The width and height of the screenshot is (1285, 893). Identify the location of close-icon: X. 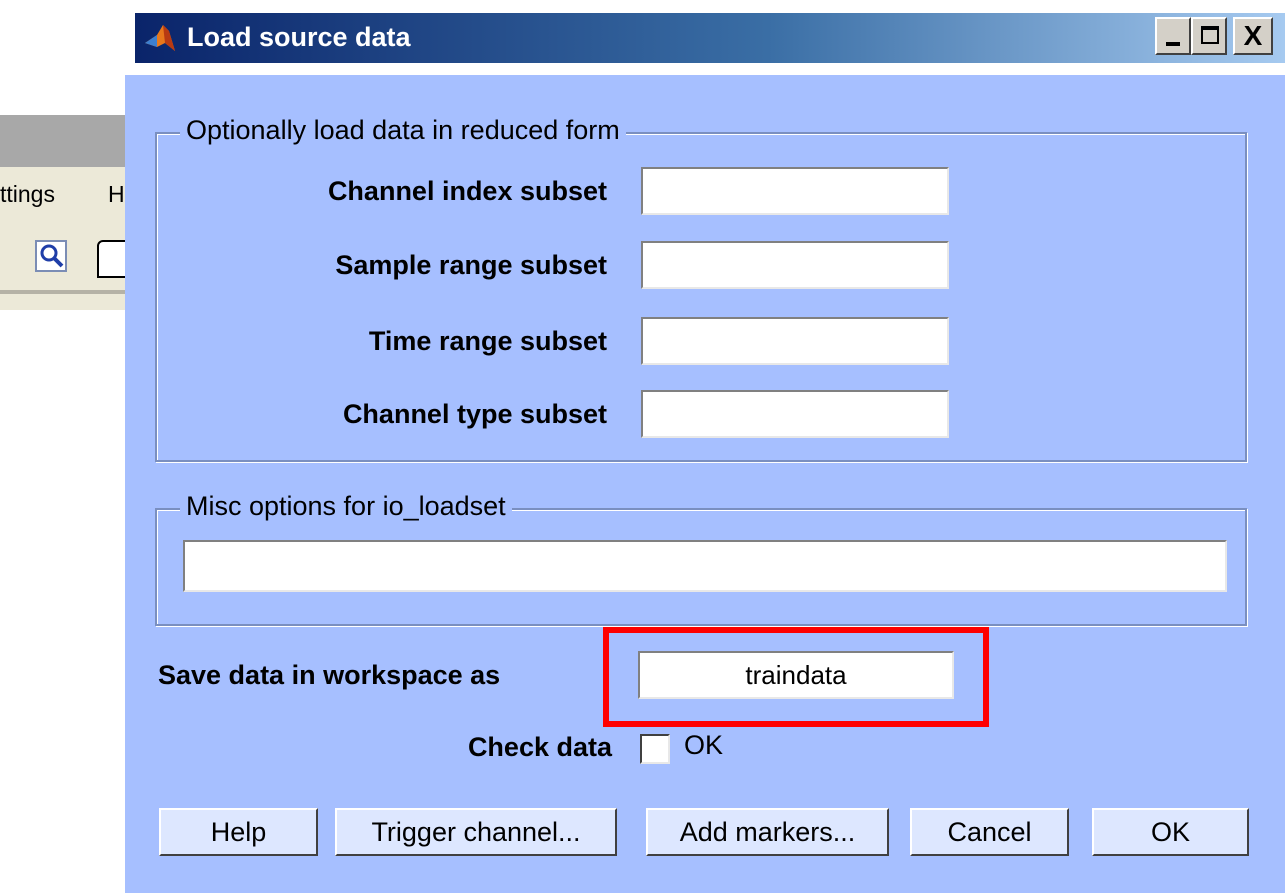
(1253, 35).